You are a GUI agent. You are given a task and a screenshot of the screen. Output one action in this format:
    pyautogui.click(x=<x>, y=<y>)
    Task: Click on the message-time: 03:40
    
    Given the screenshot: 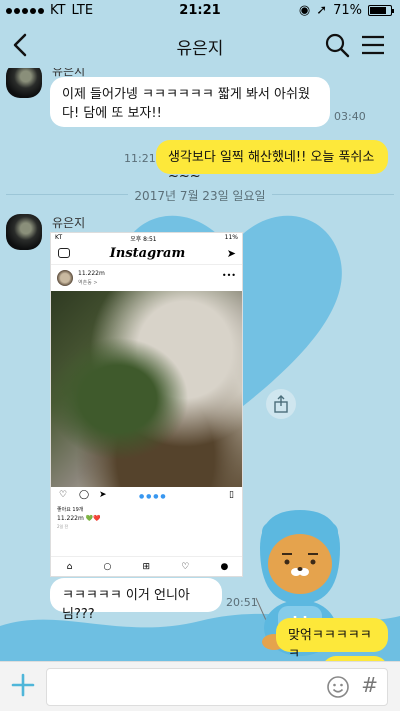 What is the action you would take?
    pyautogui.click(x=350, y=116)
    